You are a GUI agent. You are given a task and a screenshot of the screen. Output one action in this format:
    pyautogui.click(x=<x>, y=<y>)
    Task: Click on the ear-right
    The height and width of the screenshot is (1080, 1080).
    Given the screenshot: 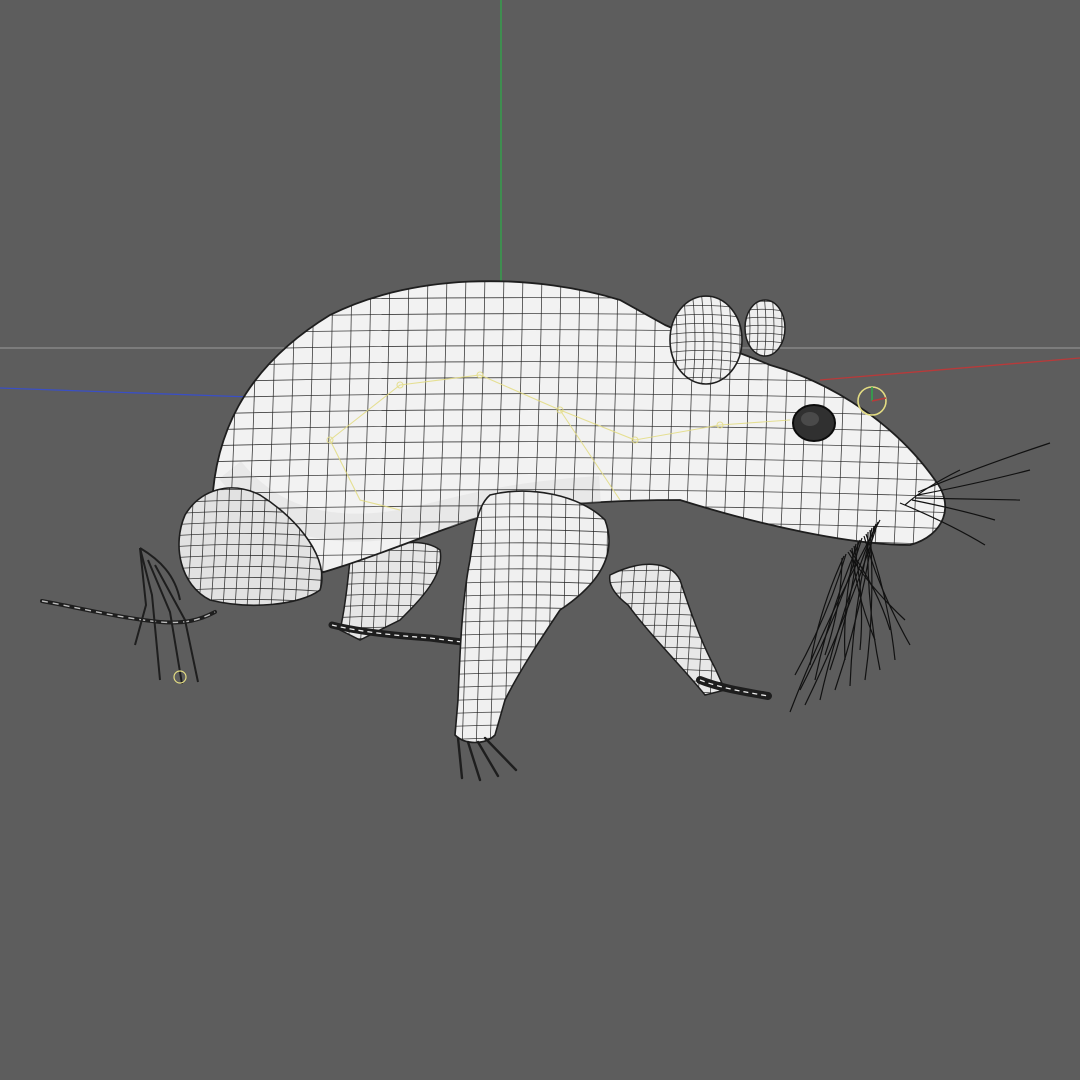 What is the action you would take?
    pyautogui.click(x=765, y=328)
    